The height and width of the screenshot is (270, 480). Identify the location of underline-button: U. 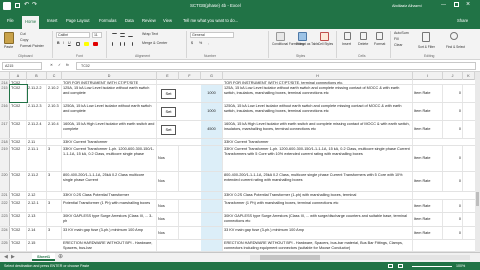
(69, 43).